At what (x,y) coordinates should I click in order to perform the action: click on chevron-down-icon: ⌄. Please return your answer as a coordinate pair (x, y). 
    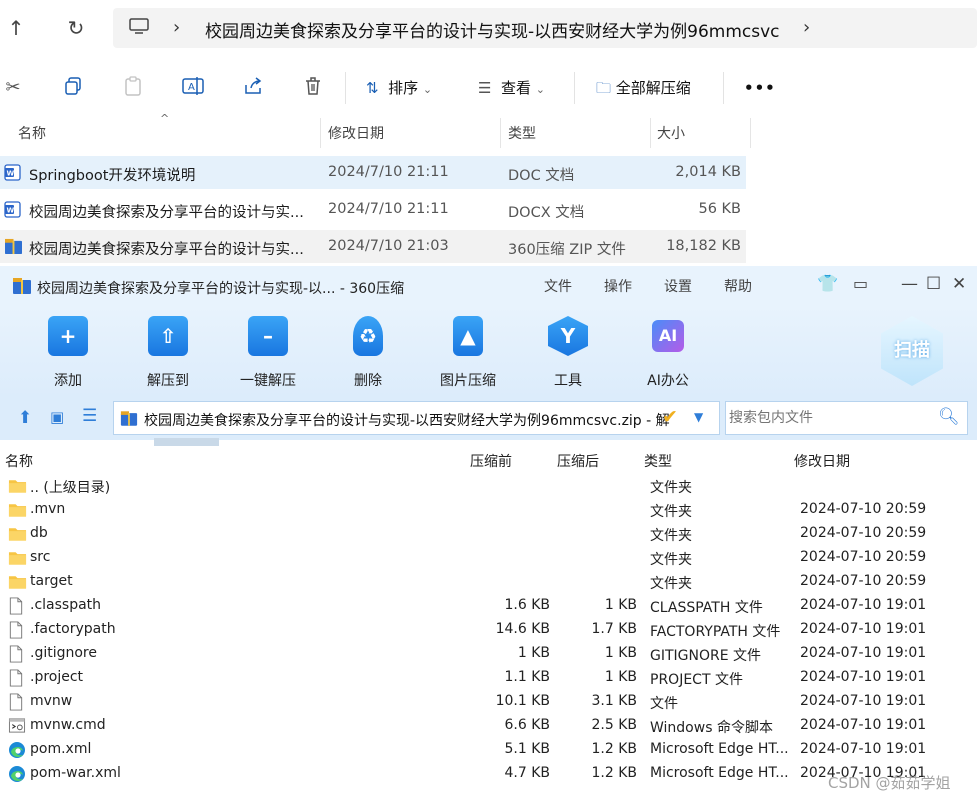
    Looking at the image, I should click on (427, 89).